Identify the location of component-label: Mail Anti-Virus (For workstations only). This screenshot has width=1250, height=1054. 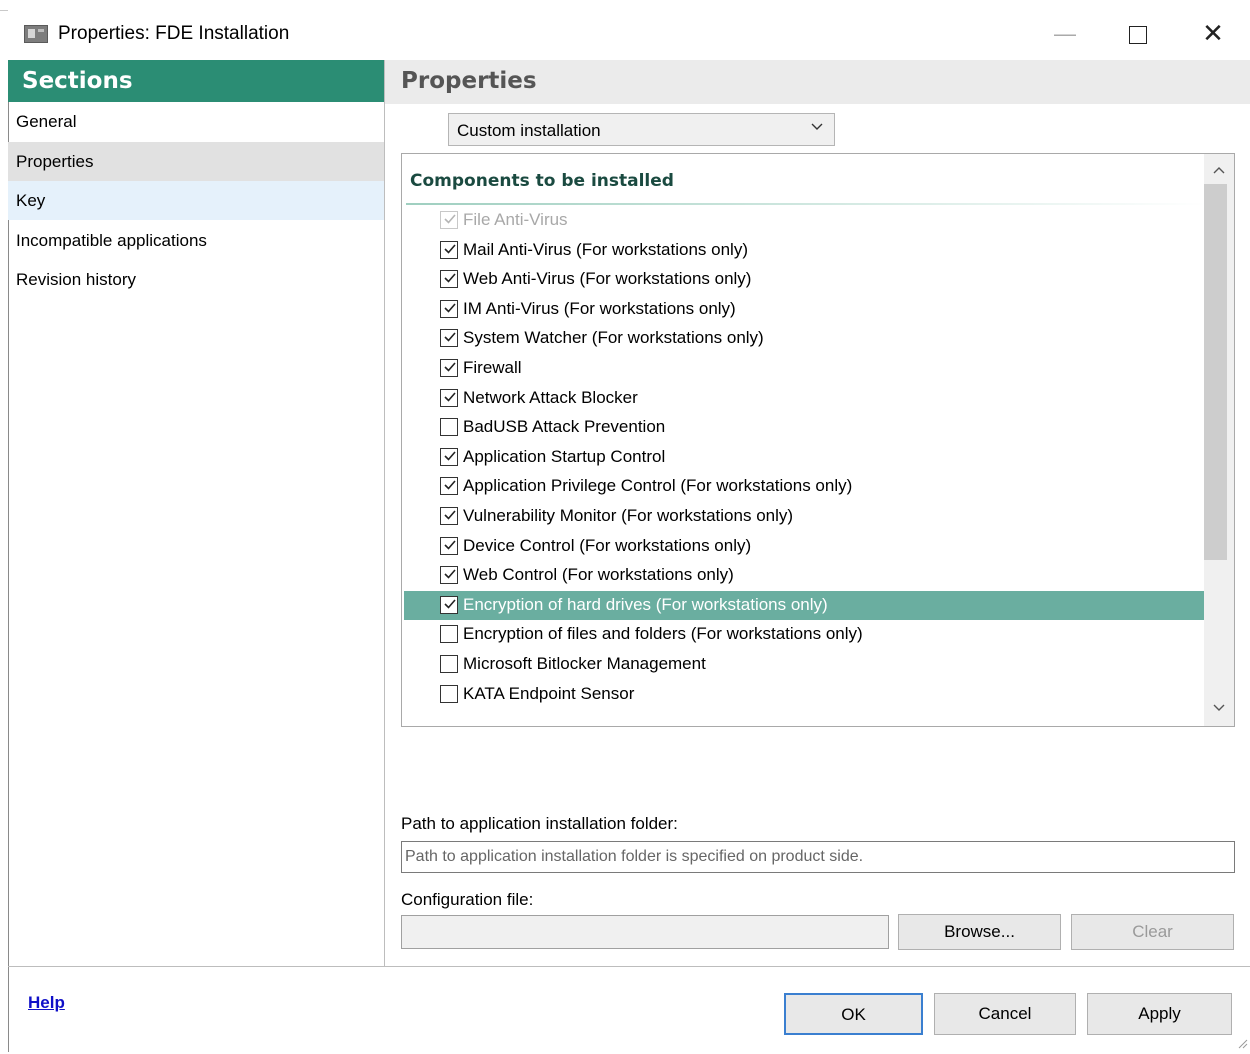
(605, 249).